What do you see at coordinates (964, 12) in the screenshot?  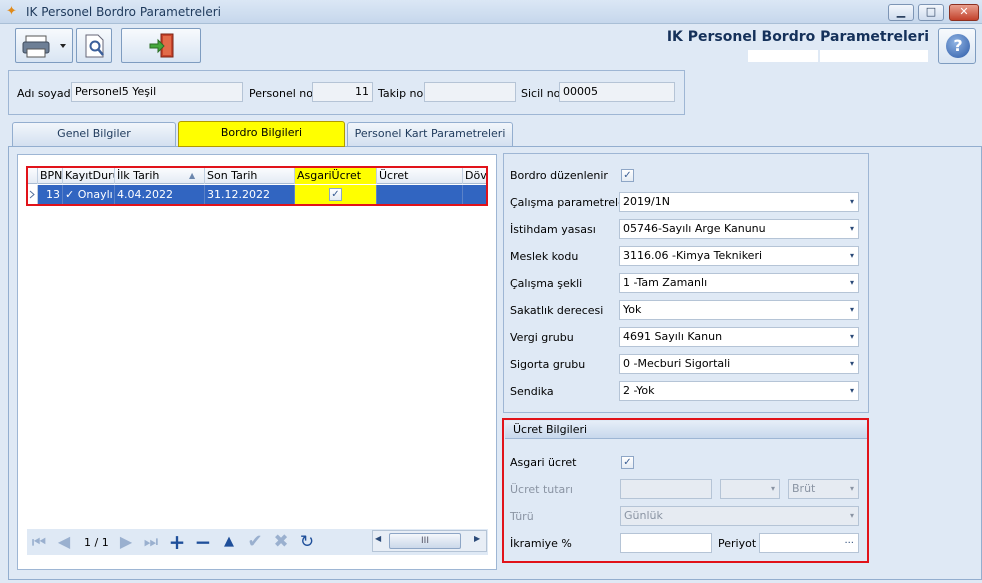 I see `close-button: ✕` at bounding box center [964, 12].